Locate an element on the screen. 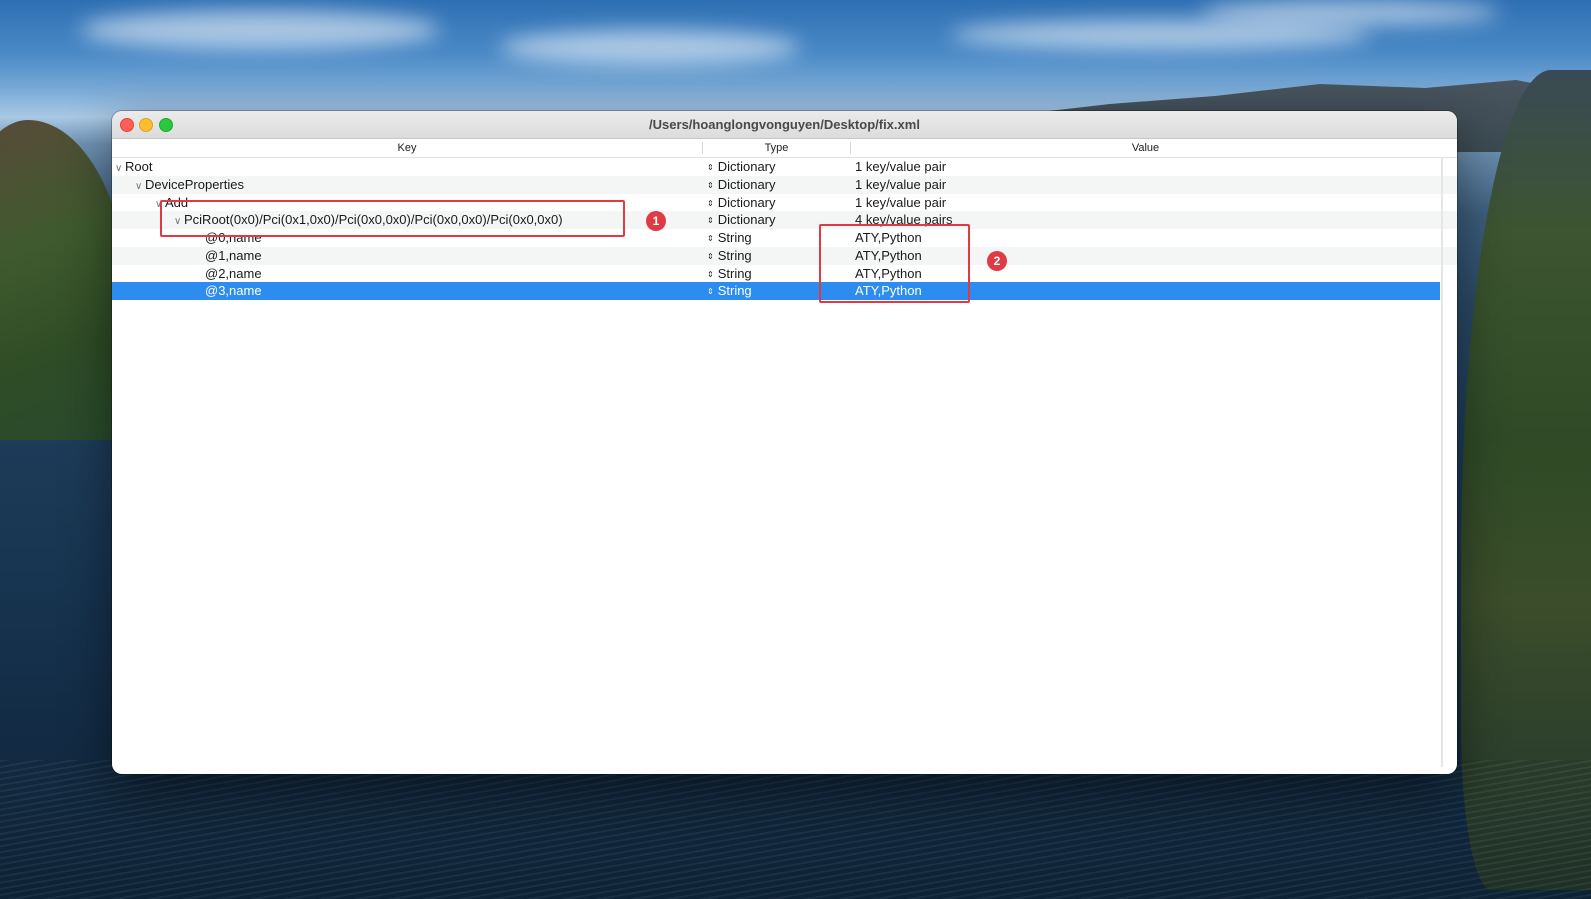 The image size is (1591, 899). column-header-key: Key is located at coordinates (407, 148).